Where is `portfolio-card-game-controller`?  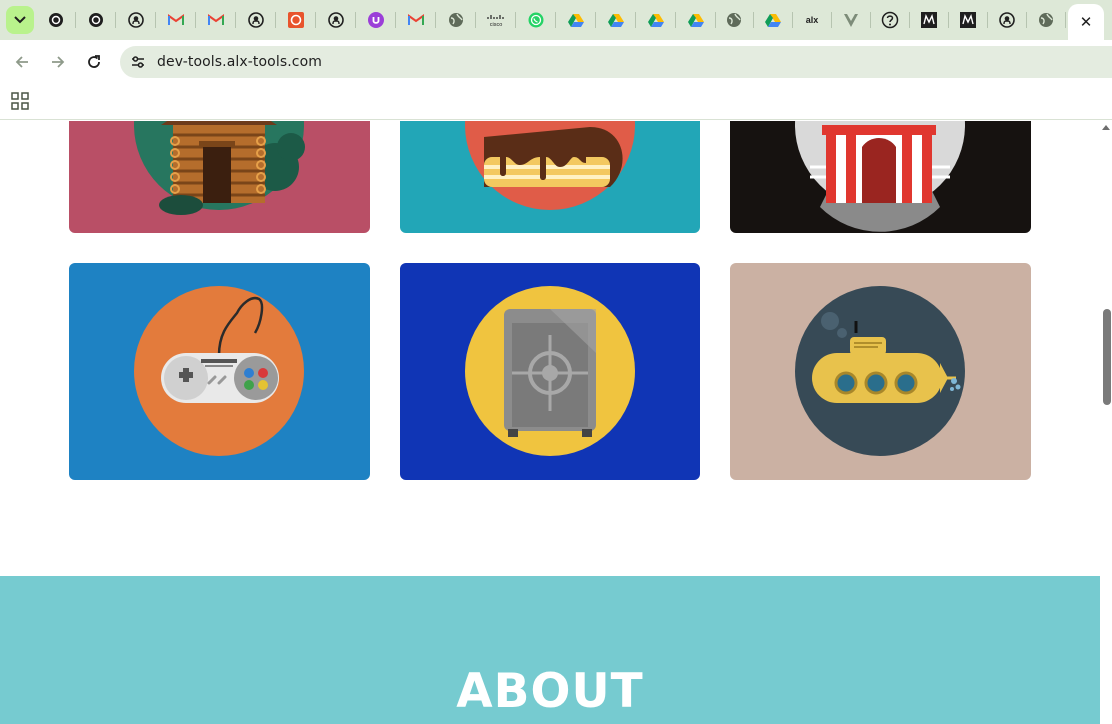
portfolio-card-game-controller is located at coordinates (219, 371).